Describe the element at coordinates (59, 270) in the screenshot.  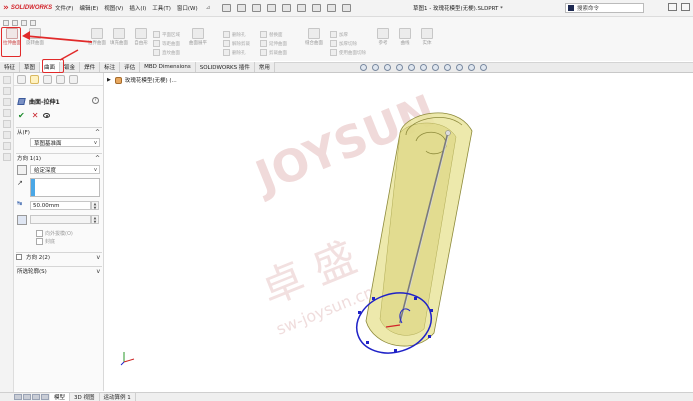
I see `selected-contours-section-header: 所选轮廓(S) v` at that location.